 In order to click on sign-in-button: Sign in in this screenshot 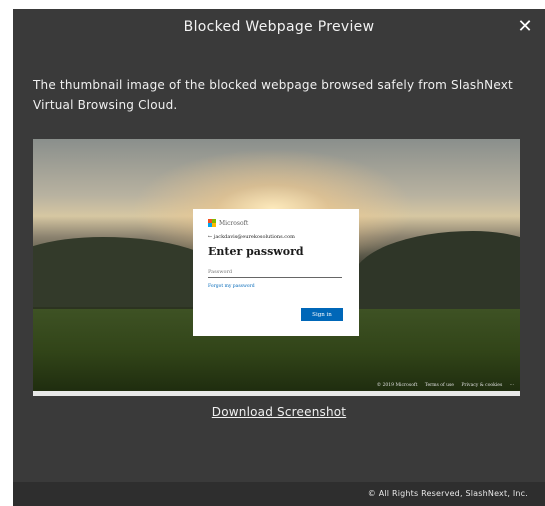, I will do `click(322, 314)`.